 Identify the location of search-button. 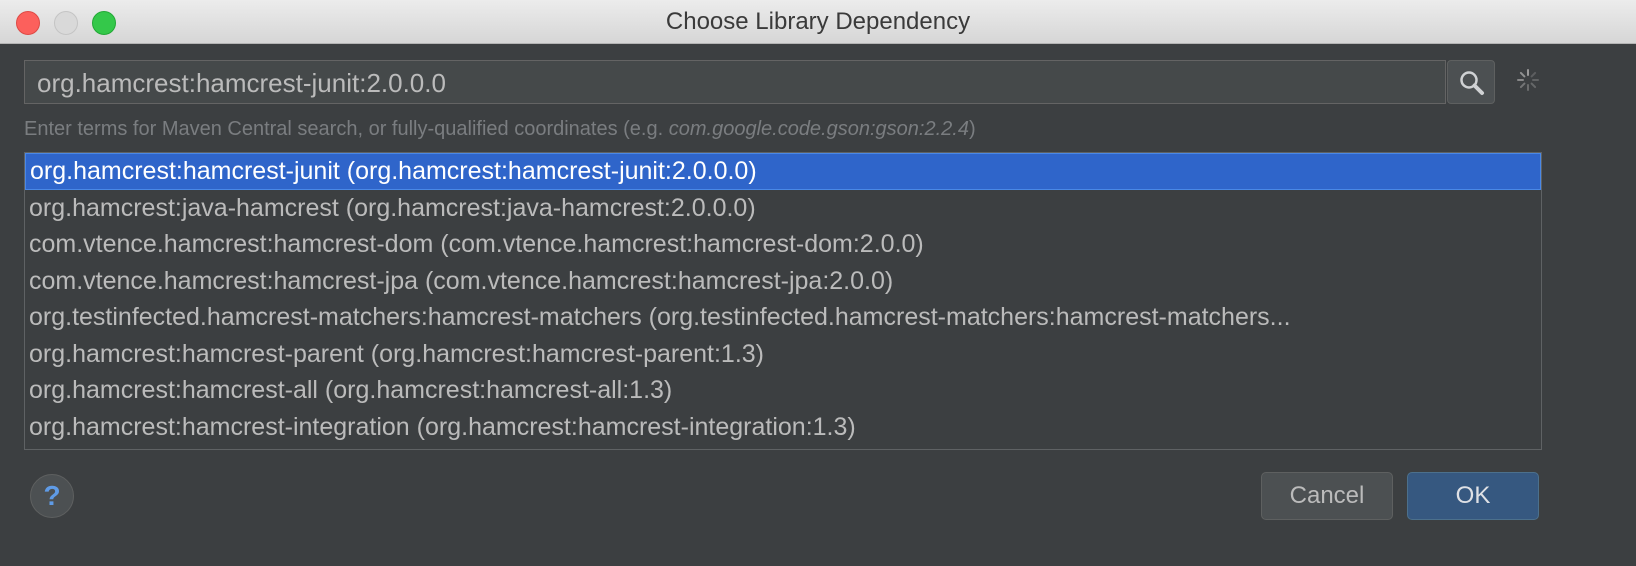
(1471, 82).